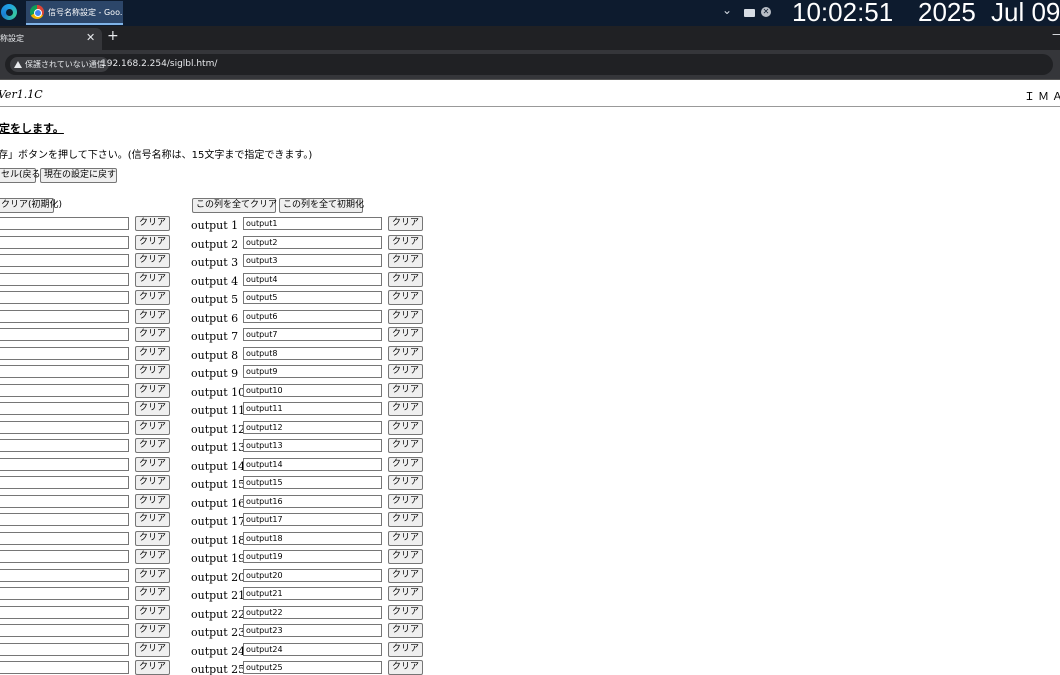 The image size is (1060, 675). What do you see at coordinates (59, 64) in the screenshot?
I see `security-chip: 保護されていない通信` at bounding box center [59, 64].